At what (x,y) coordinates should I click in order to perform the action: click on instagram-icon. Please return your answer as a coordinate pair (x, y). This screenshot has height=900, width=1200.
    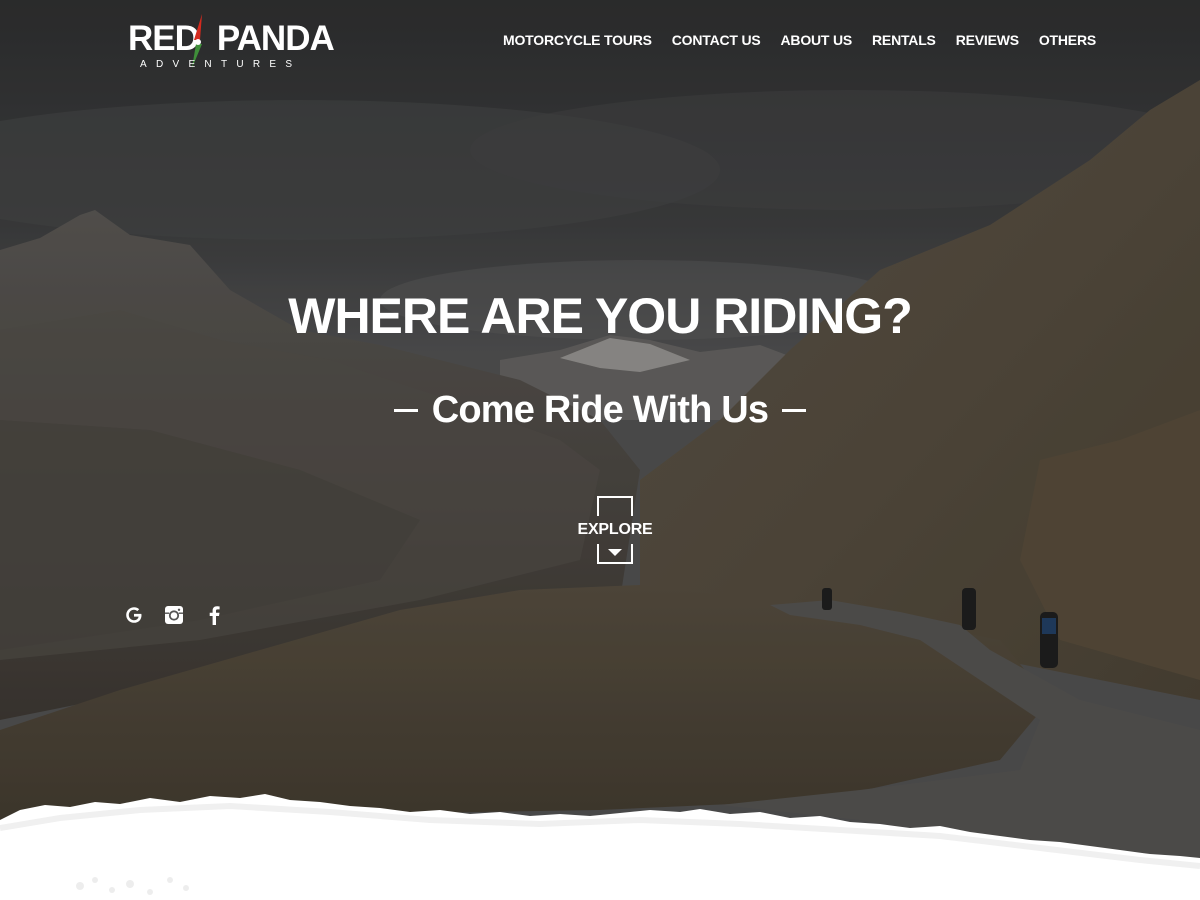
    Looking at the image, I should click on (174, 615).